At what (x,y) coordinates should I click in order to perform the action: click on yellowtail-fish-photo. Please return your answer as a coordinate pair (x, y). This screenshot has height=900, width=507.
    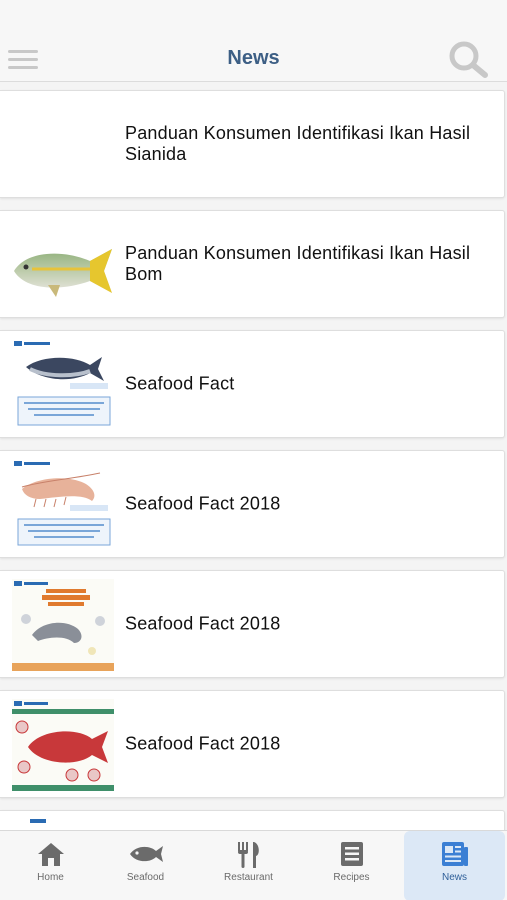
    Looking at the image, I should click on (63, 273).